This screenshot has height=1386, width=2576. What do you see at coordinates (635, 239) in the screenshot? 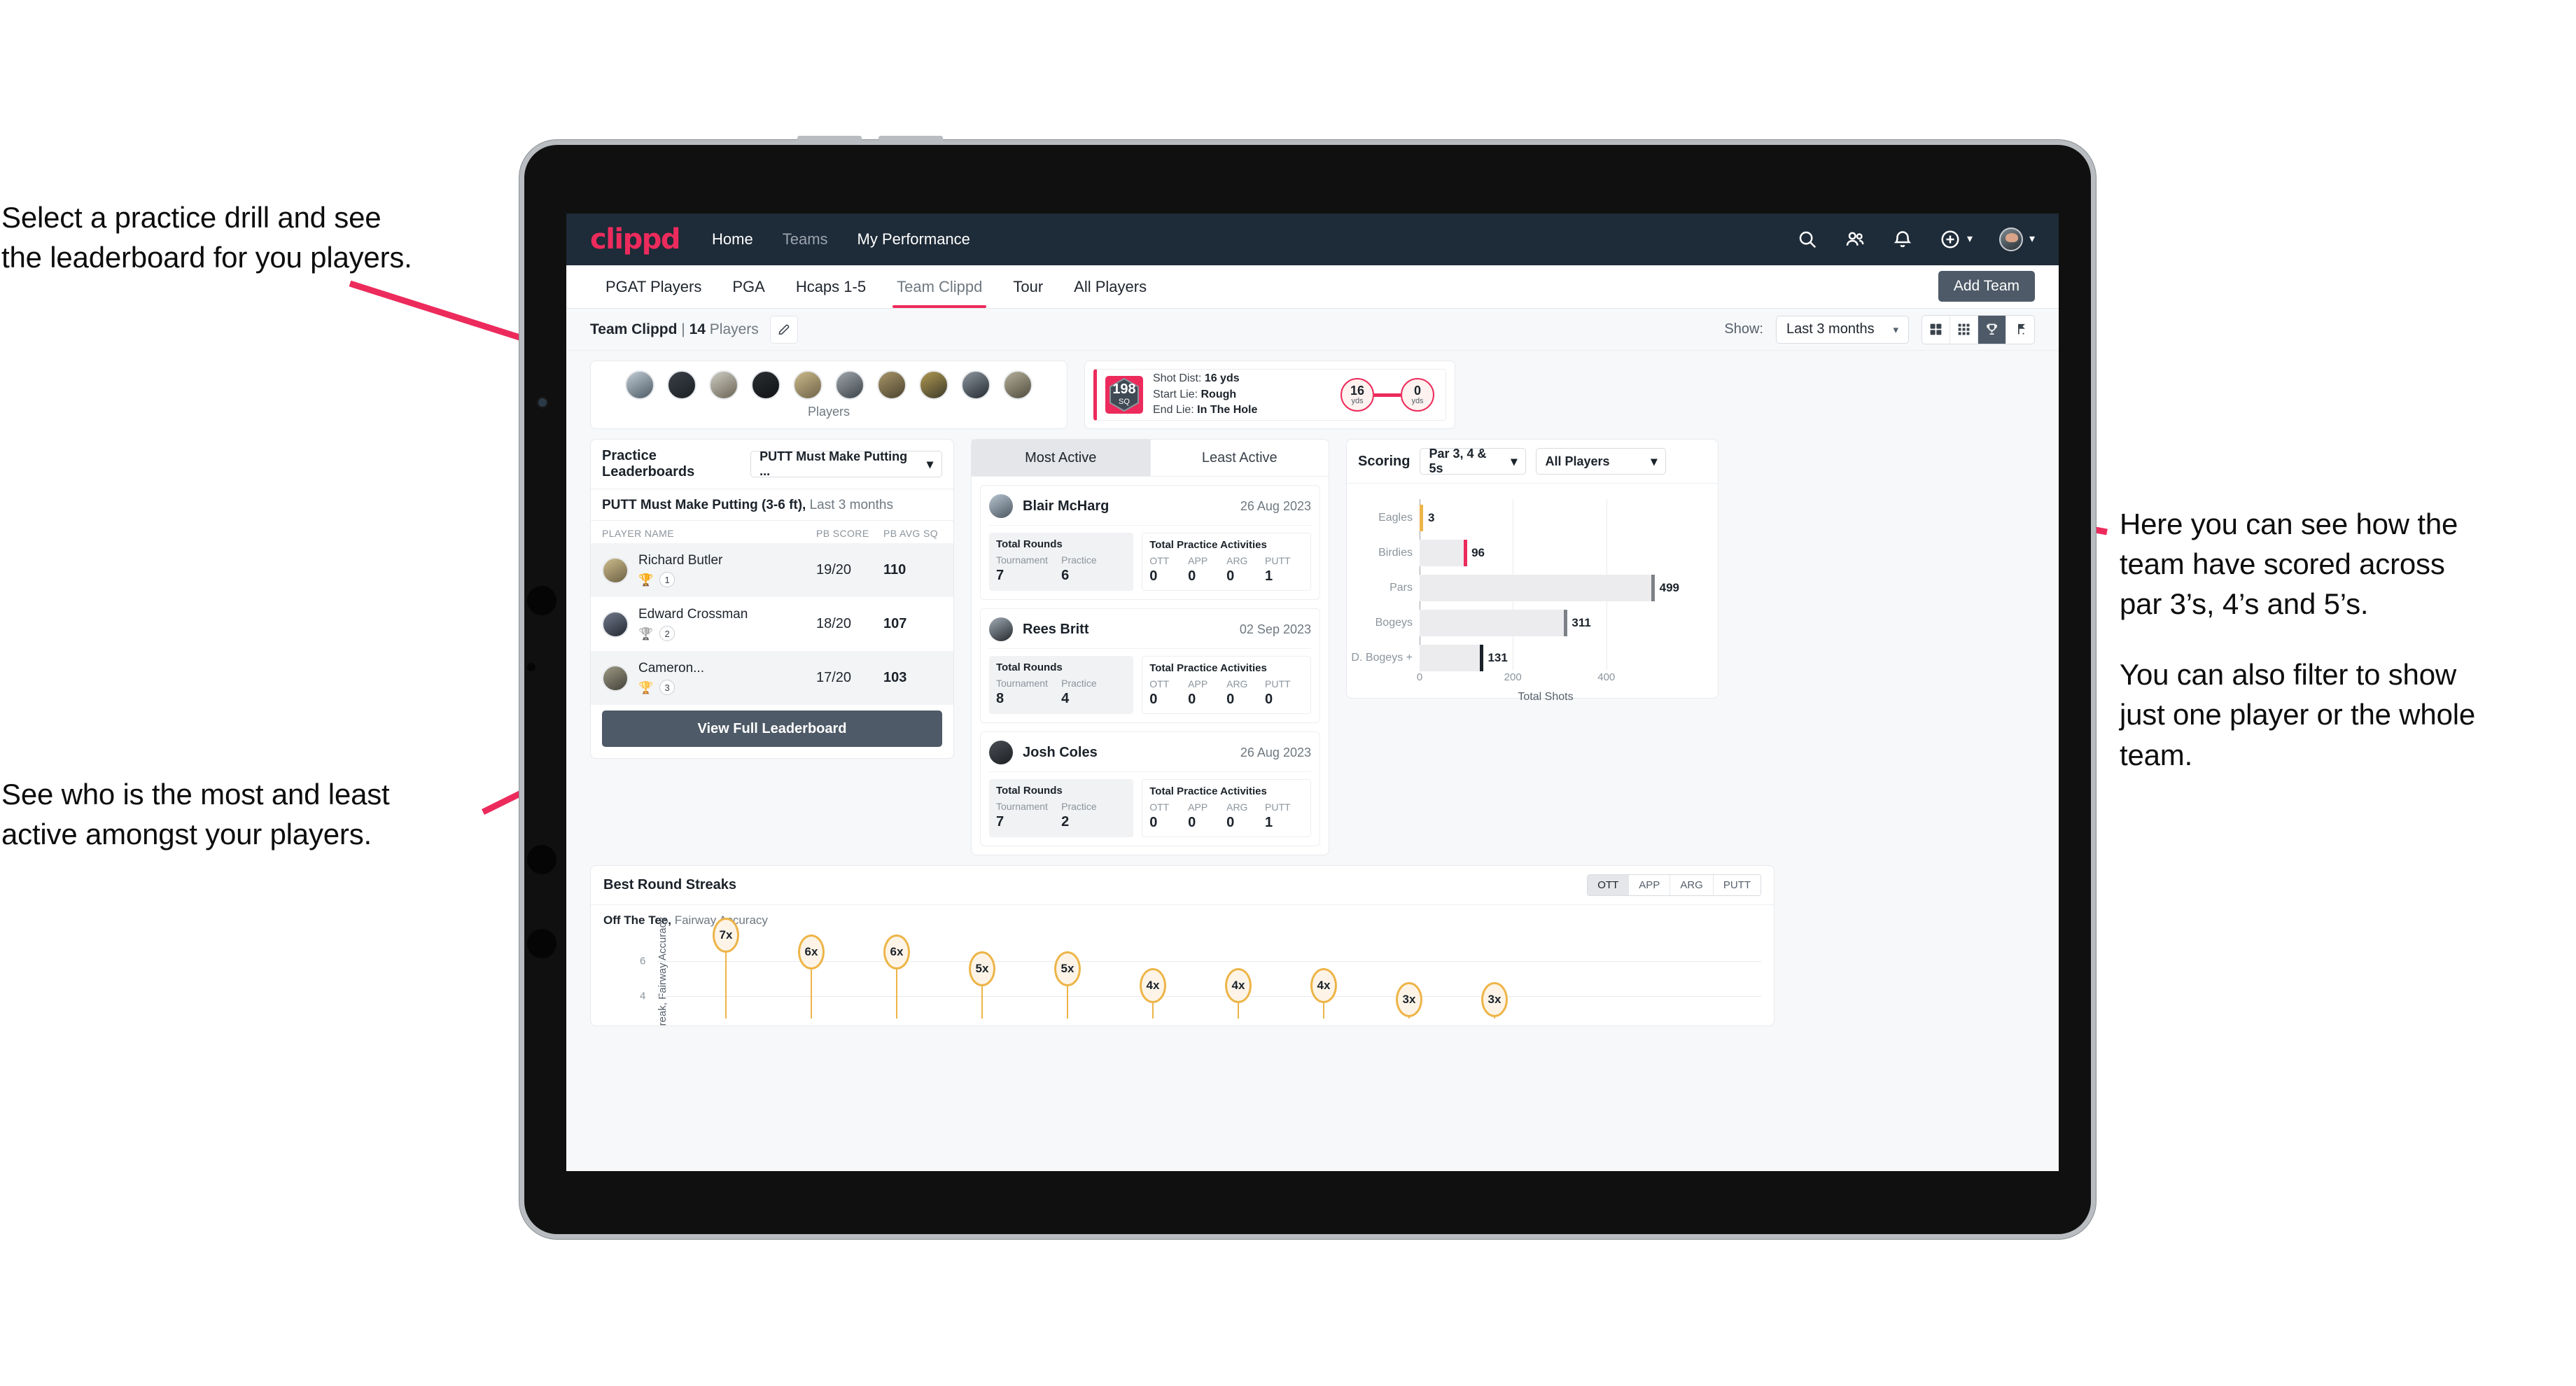
I see `clippd-logo: clippd` at bounding box center [635, 239].